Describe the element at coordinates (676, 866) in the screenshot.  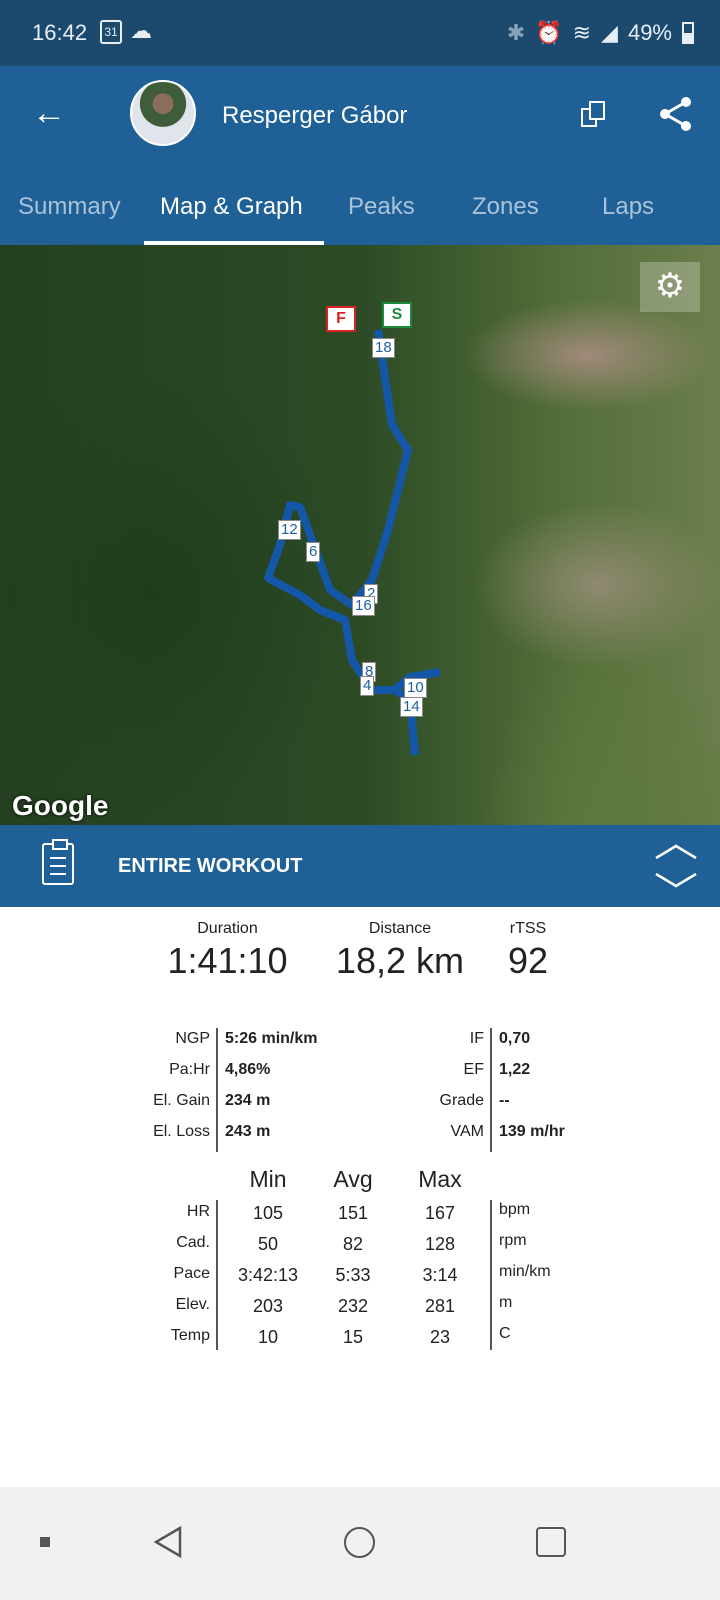
I see `expand-collapse-chevron-icon` at that location.